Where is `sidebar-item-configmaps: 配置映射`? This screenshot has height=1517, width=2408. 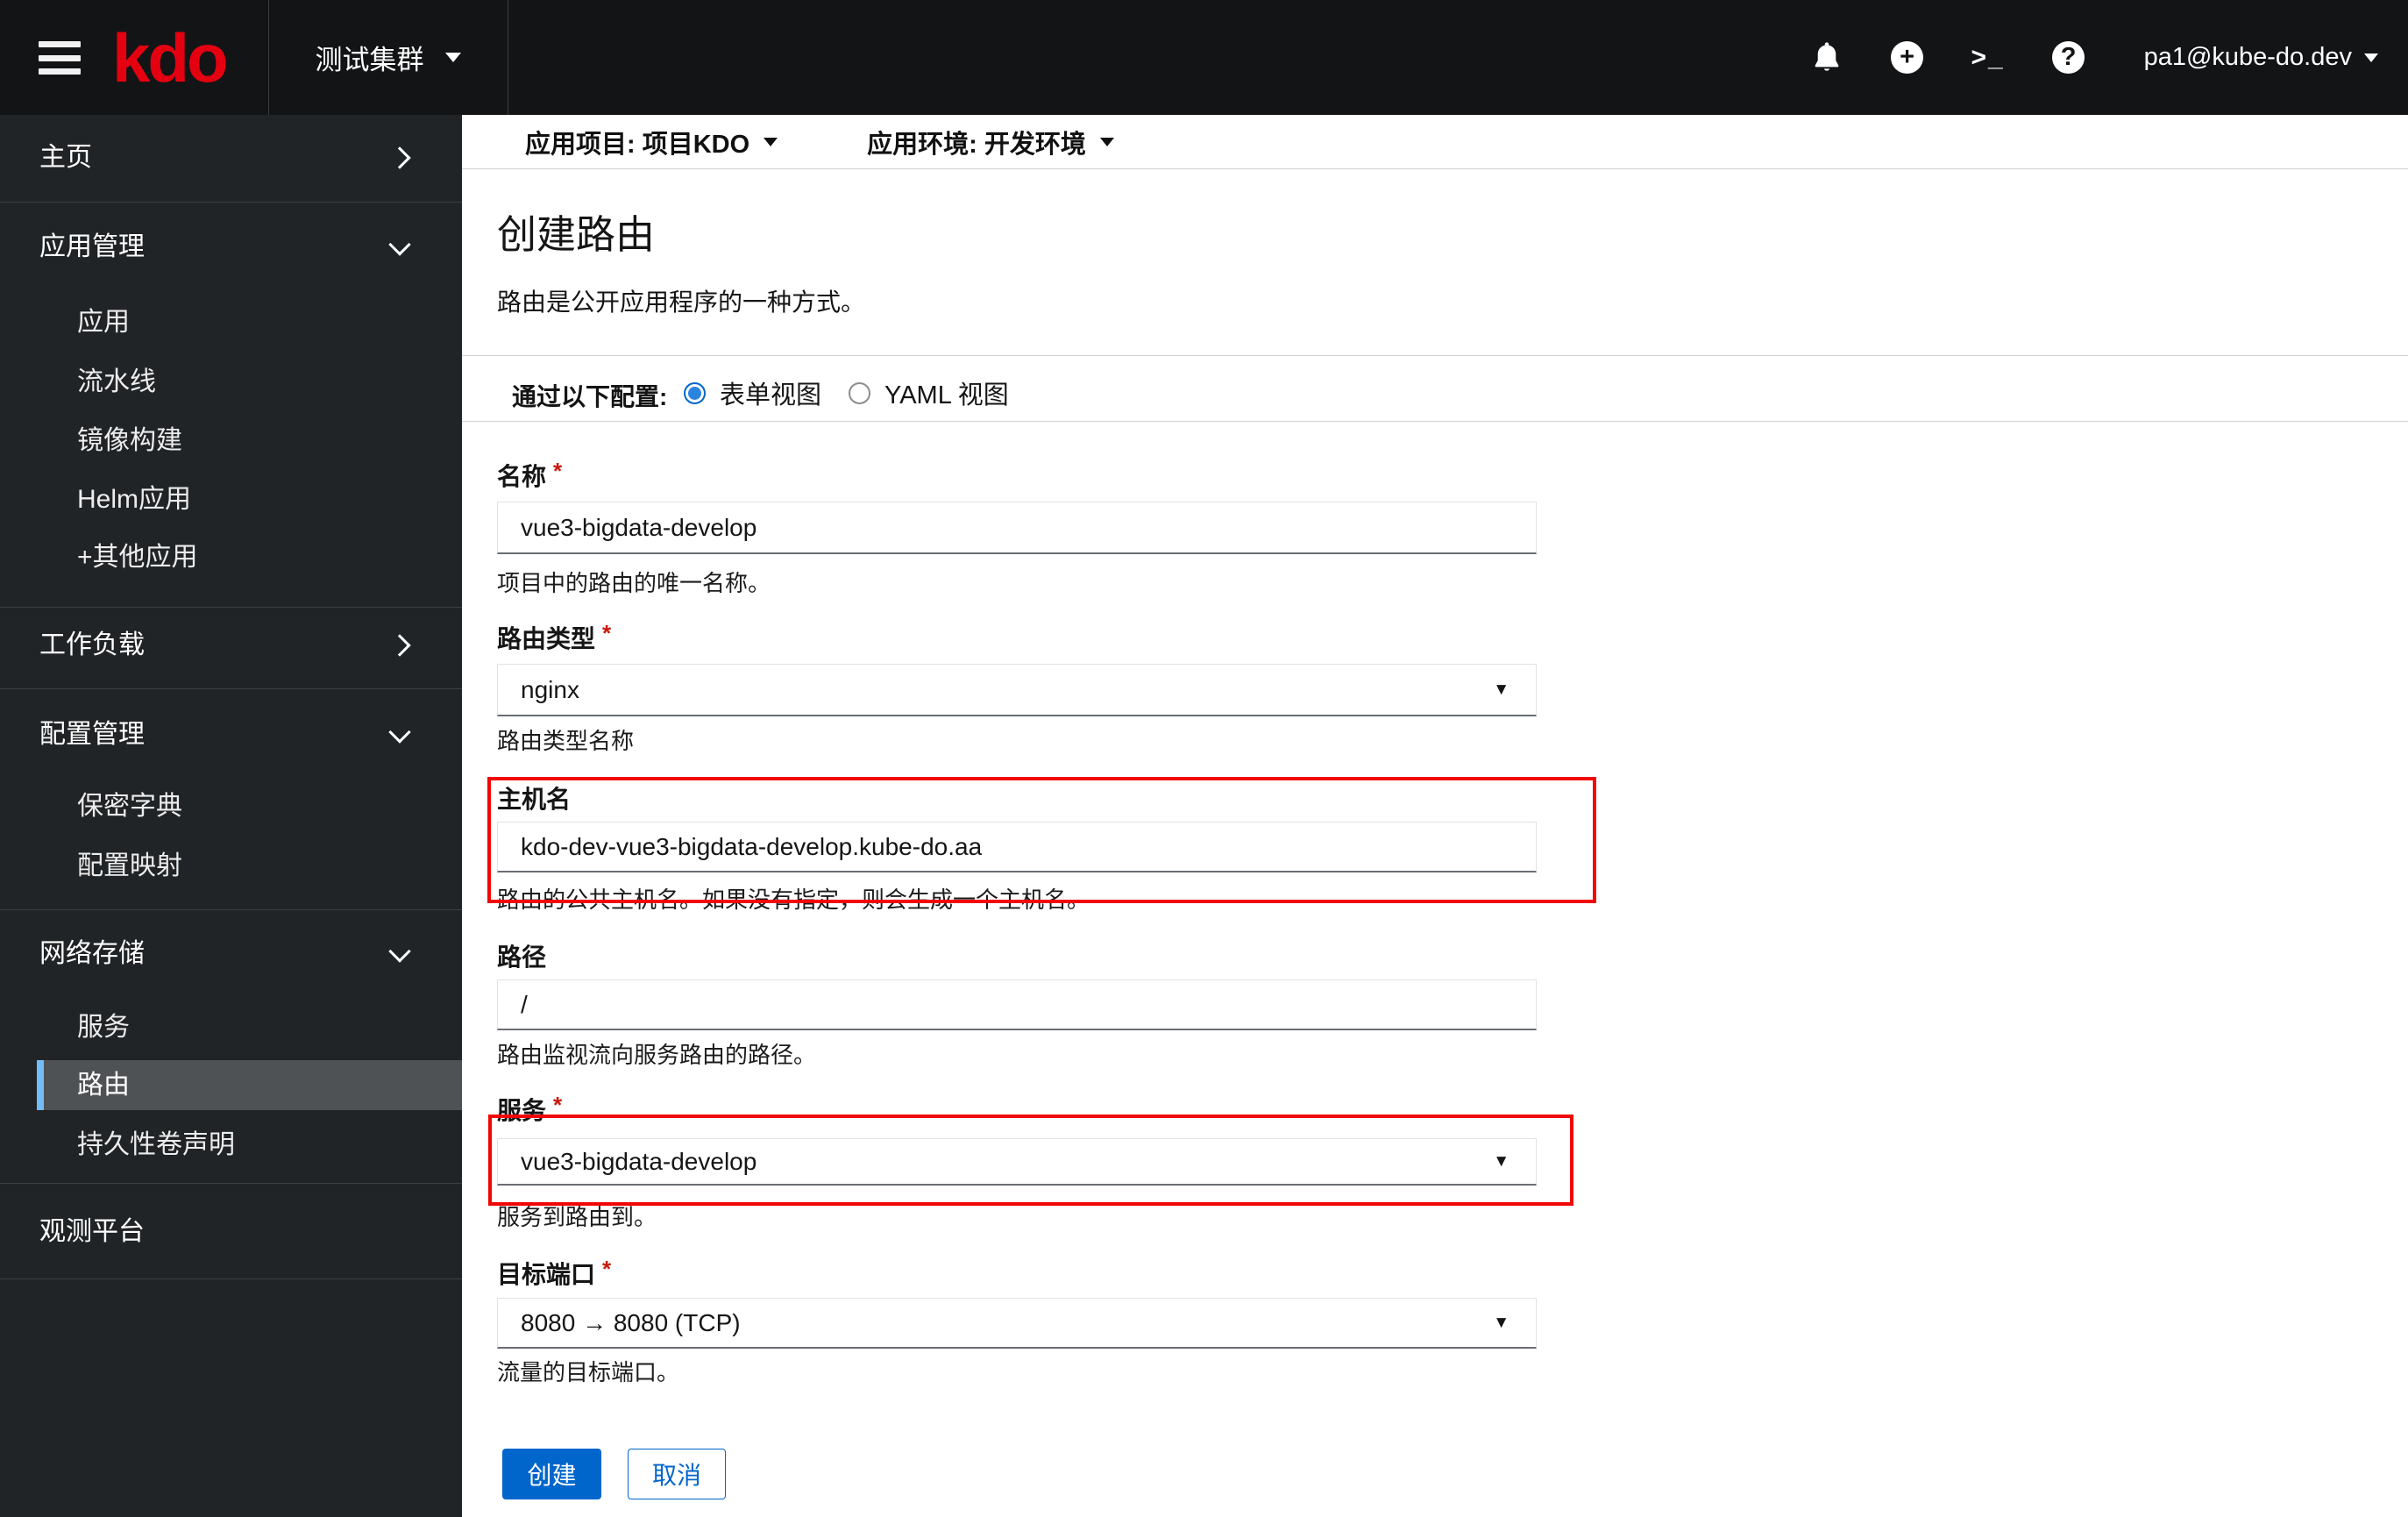
sidebar-item-configmaps: 配置映射 is located at coordinates (231, 866).